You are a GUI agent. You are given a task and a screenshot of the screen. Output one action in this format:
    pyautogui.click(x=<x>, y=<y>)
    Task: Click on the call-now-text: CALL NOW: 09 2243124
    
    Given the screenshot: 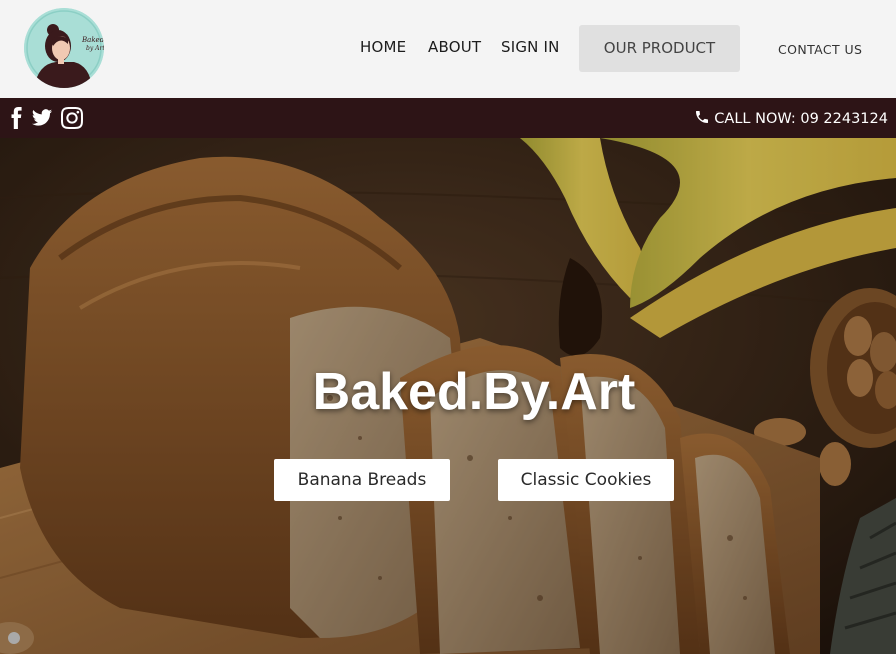 What is the action you would take?
    pyautogui.click(x=801, y=119)
    